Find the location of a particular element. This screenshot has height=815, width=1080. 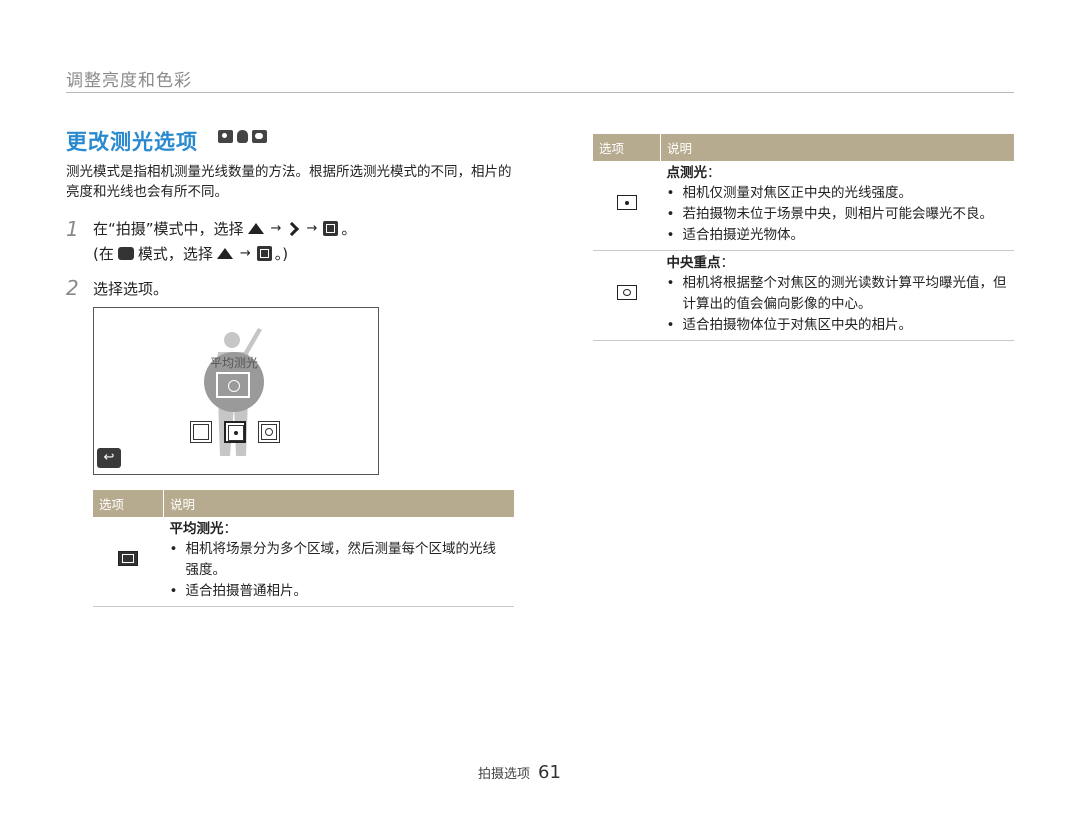

page-title: 更改测光选项 is located at coordinates (132, 142).